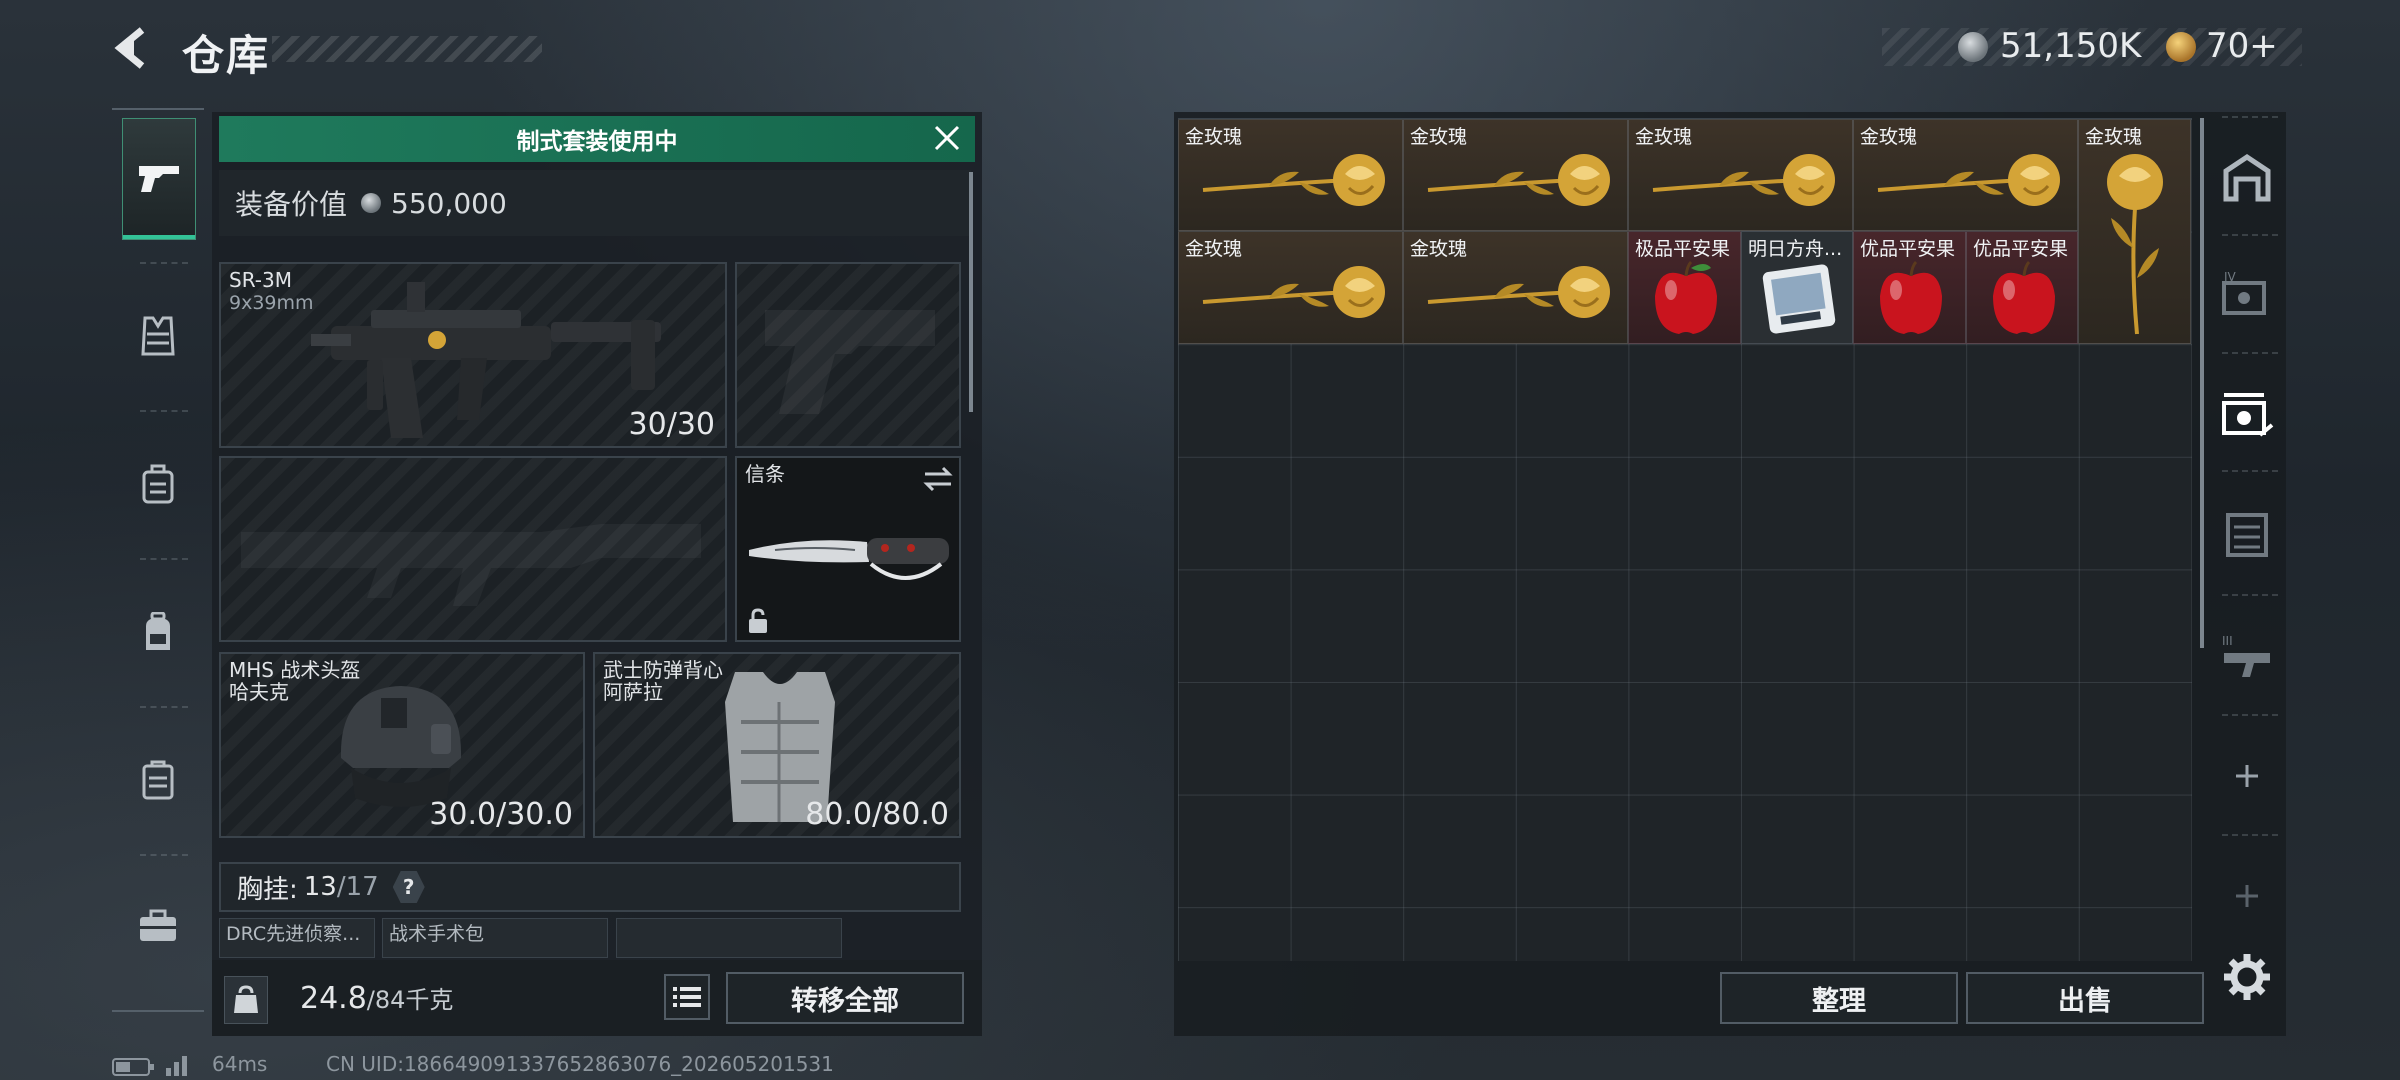  I want to click on settings-button, so click(2247, 977).